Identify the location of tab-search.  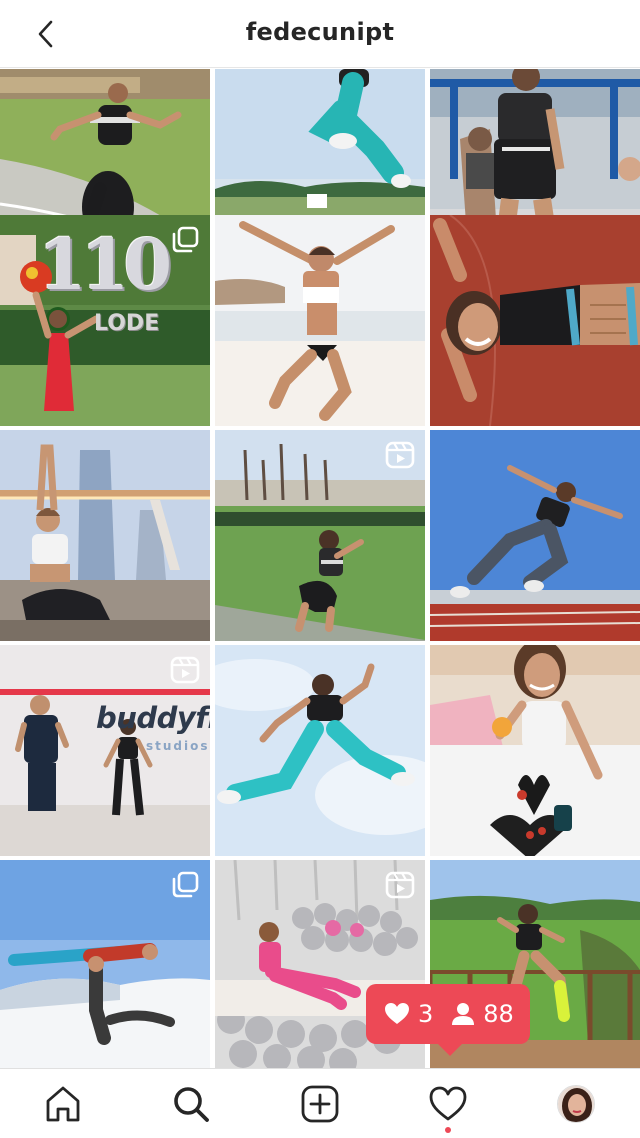
(191, 1104).